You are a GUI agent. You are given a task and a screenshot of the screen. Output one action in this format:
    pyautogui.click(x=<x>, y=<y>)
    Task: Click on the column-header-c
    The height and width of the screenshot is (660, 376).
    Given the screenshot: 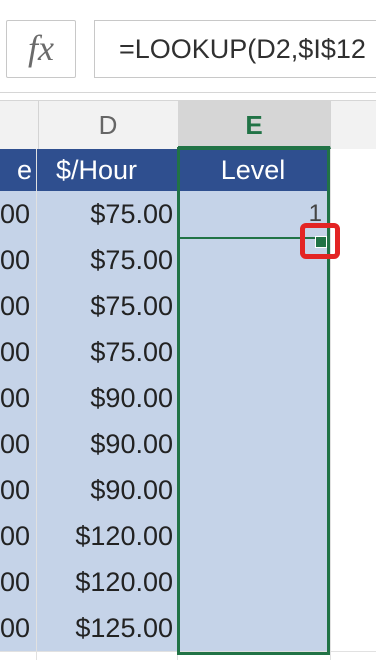 What is the action you would take?
    pyautogui.click(x=19, y=125)
    